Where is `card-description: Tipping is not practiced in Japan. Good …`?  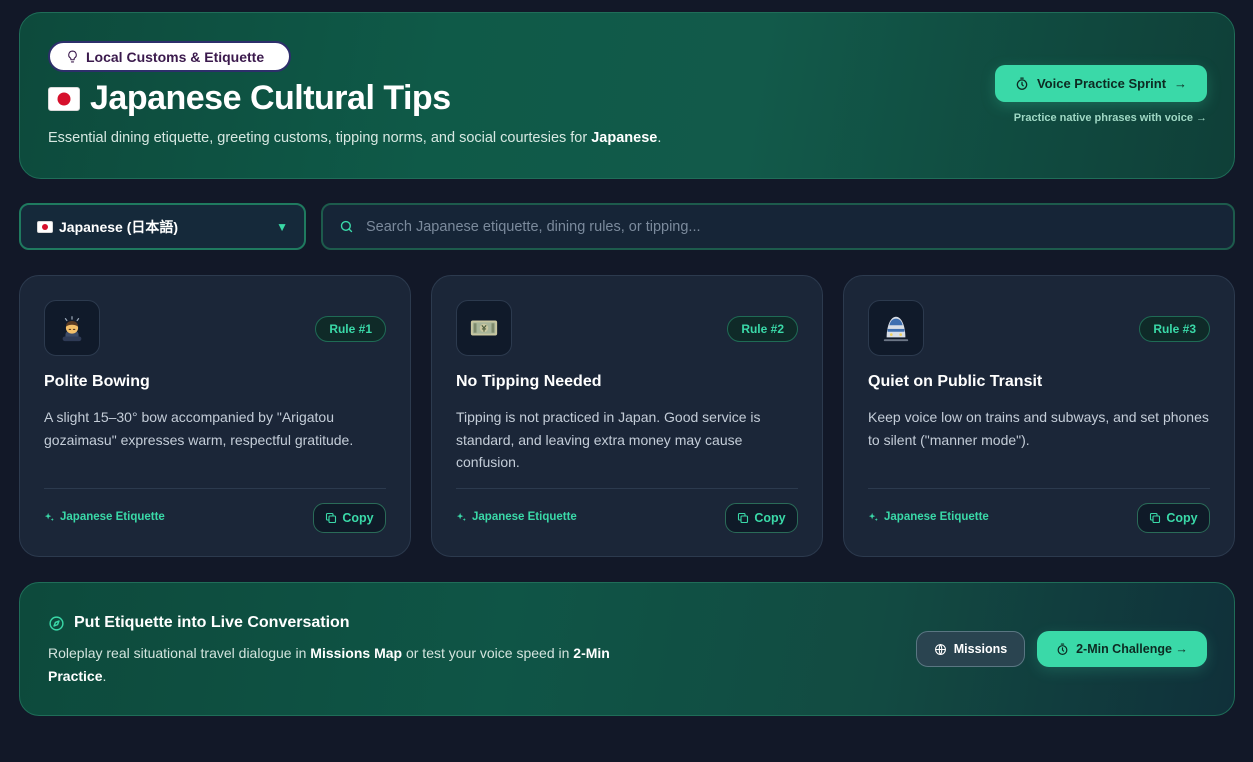
card-description: Tipping is not practiced in Japan. Good … is located at coordinates (608, 439).